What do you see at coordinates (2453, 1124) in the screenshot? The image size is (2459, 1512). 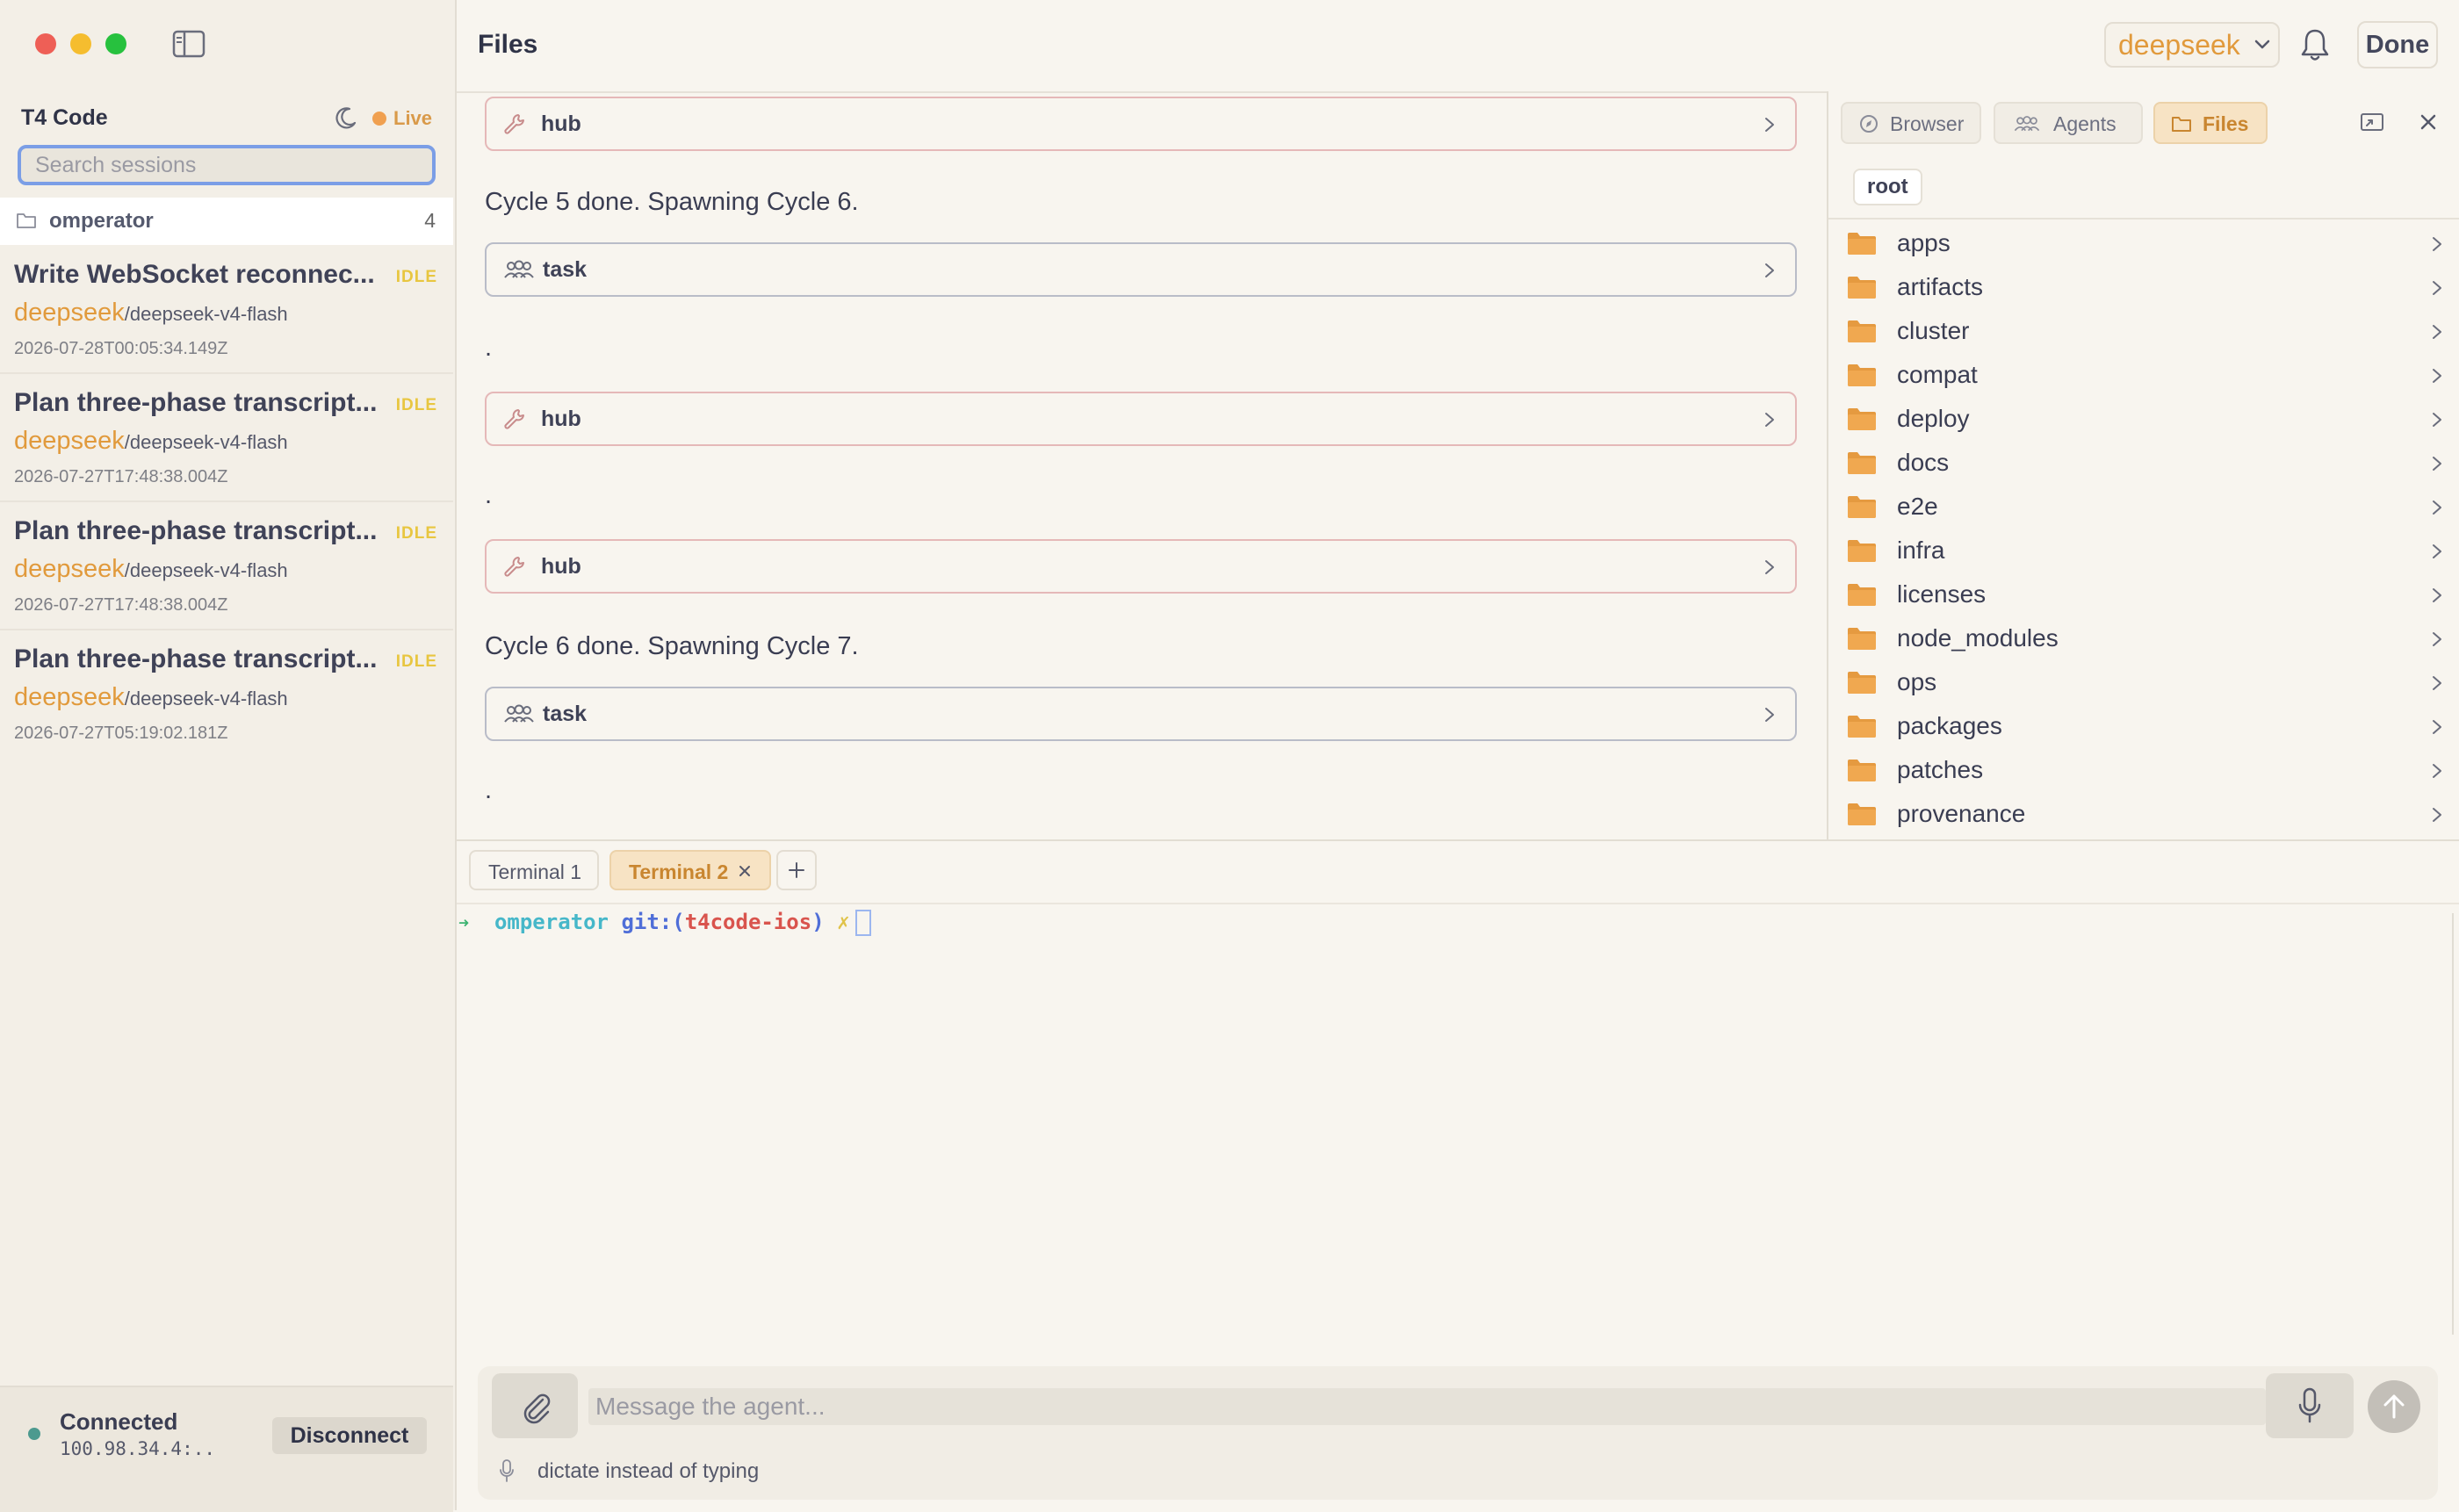 I see `scrollbar-track` at bounding box center [2453, 1124].